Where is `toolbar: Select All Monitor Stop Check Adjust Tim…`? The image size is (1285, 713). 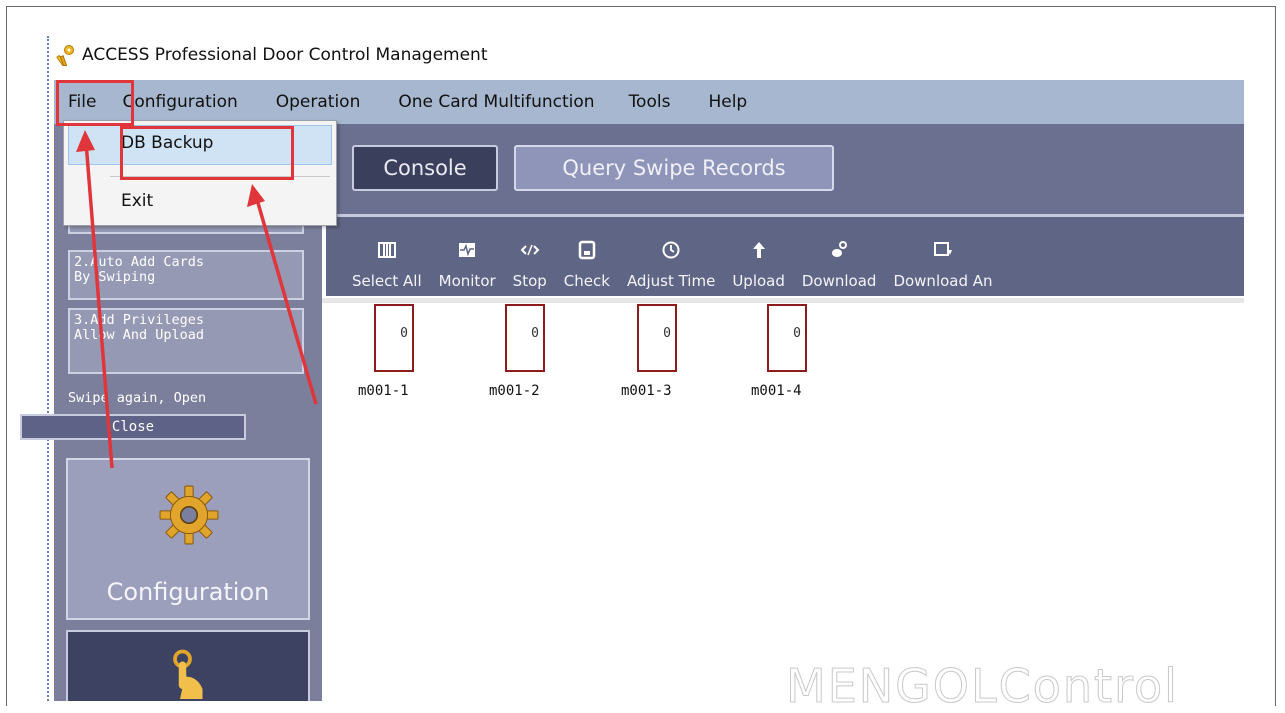 toolbar: Select All Monitor Stop Check Adjust Tim… is located at coordinates (785, 255).